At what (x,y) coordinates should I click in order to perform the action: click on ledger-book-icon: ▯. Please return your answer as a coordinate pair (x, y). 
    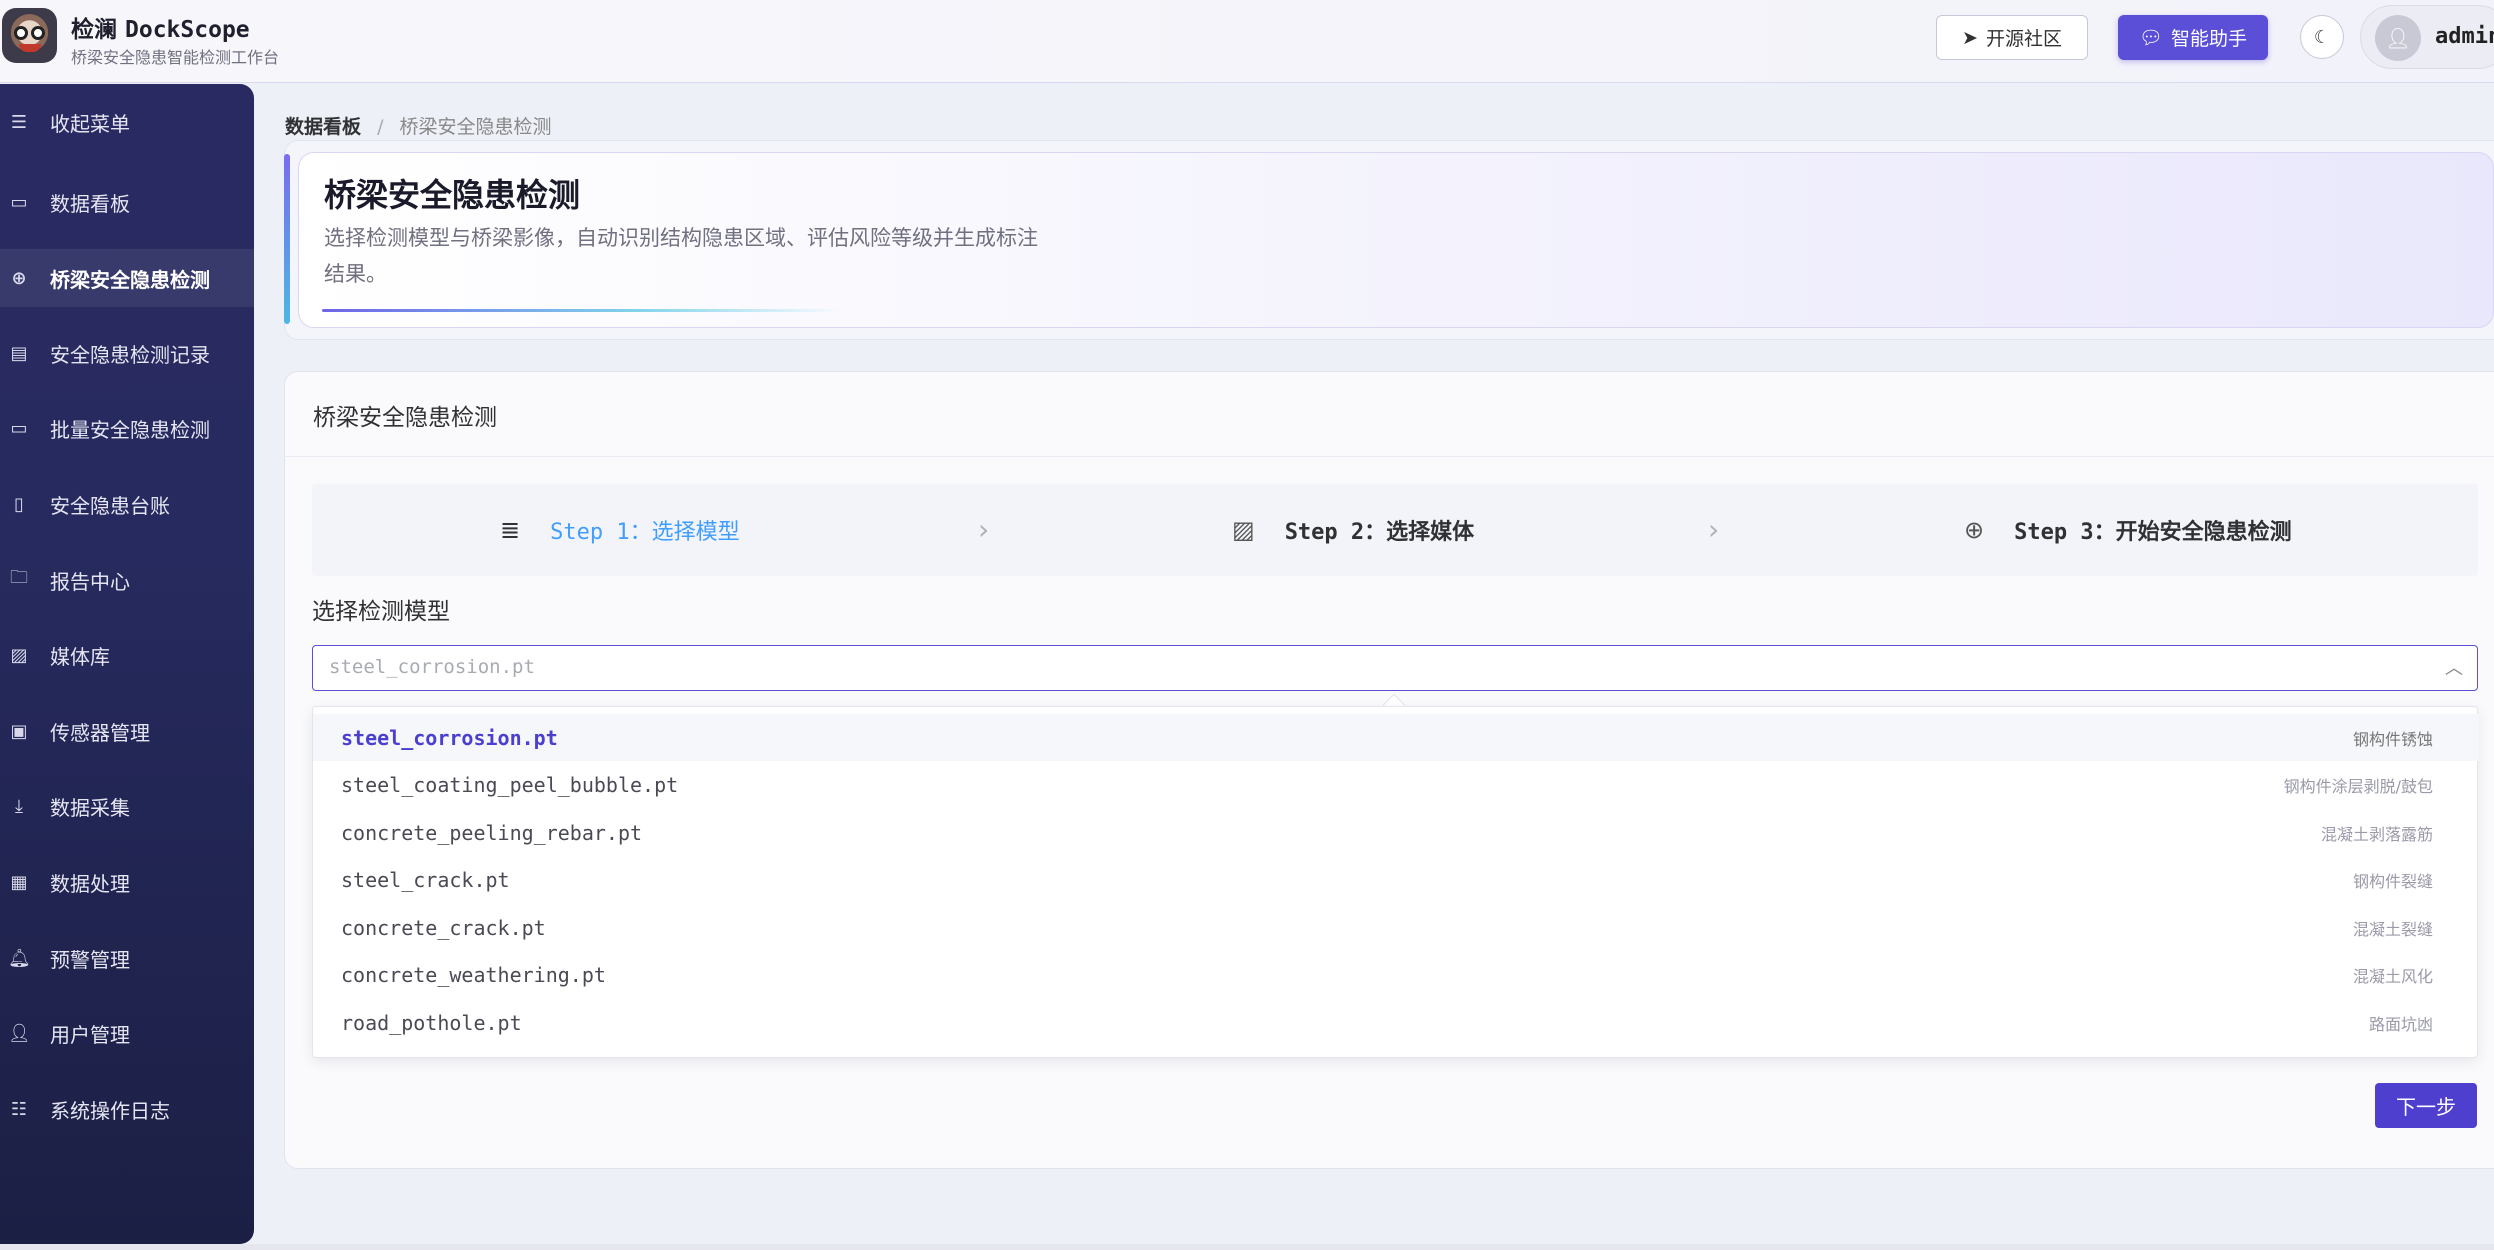
    Looking at the image, I should click on (19, 504).